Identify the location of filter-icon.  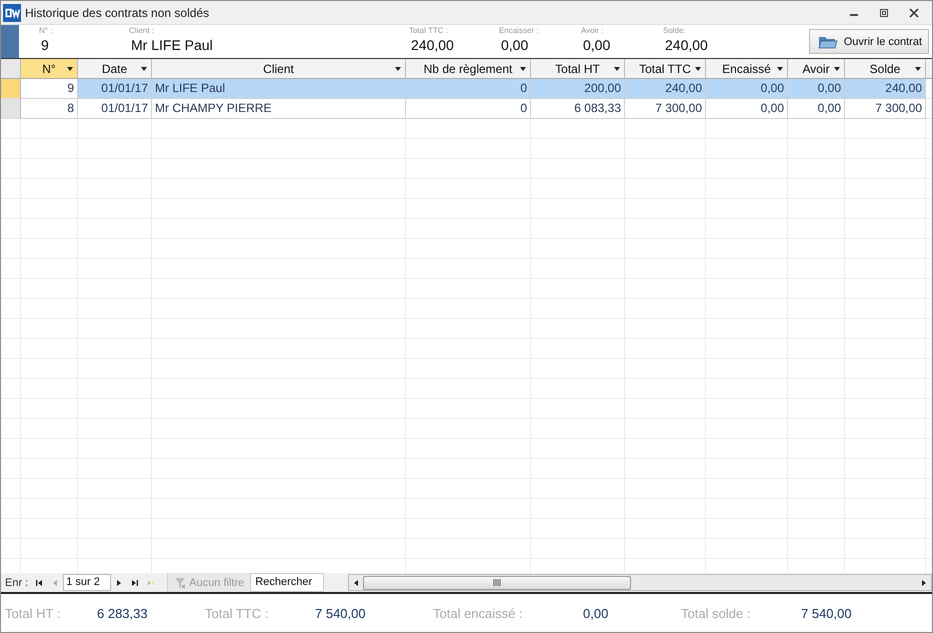
(180, 582).